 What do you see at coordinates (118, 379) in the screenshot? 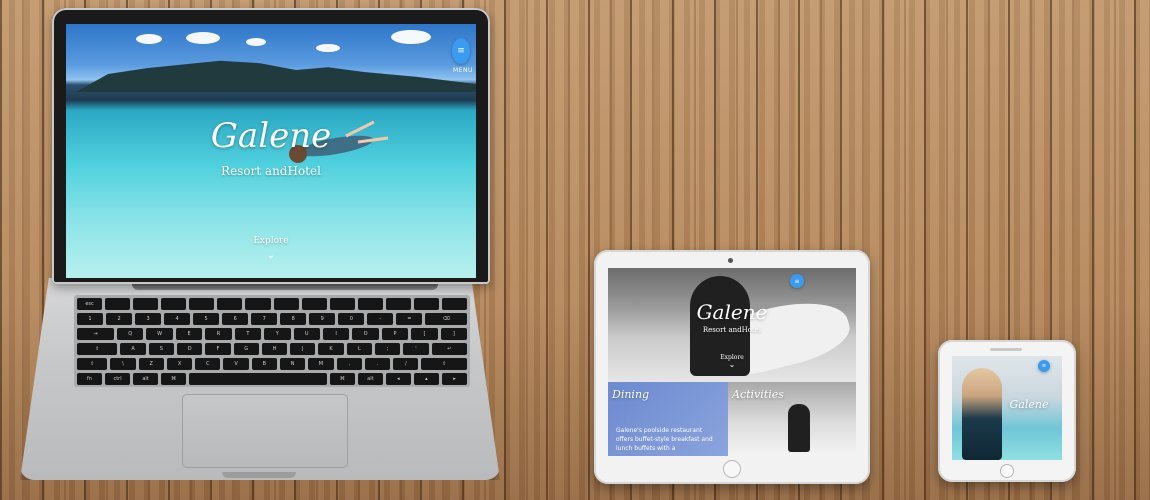
I see `key: ctrl` at bounding box center [118, 379].